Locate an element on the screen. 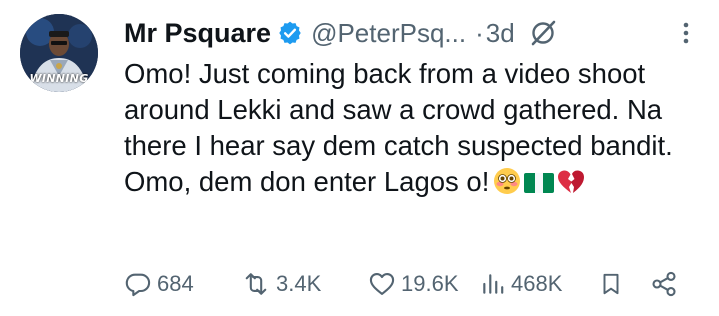 The height and width of the screenshot is (316, 719). more-options-icon is located at coordinates (686, 33).